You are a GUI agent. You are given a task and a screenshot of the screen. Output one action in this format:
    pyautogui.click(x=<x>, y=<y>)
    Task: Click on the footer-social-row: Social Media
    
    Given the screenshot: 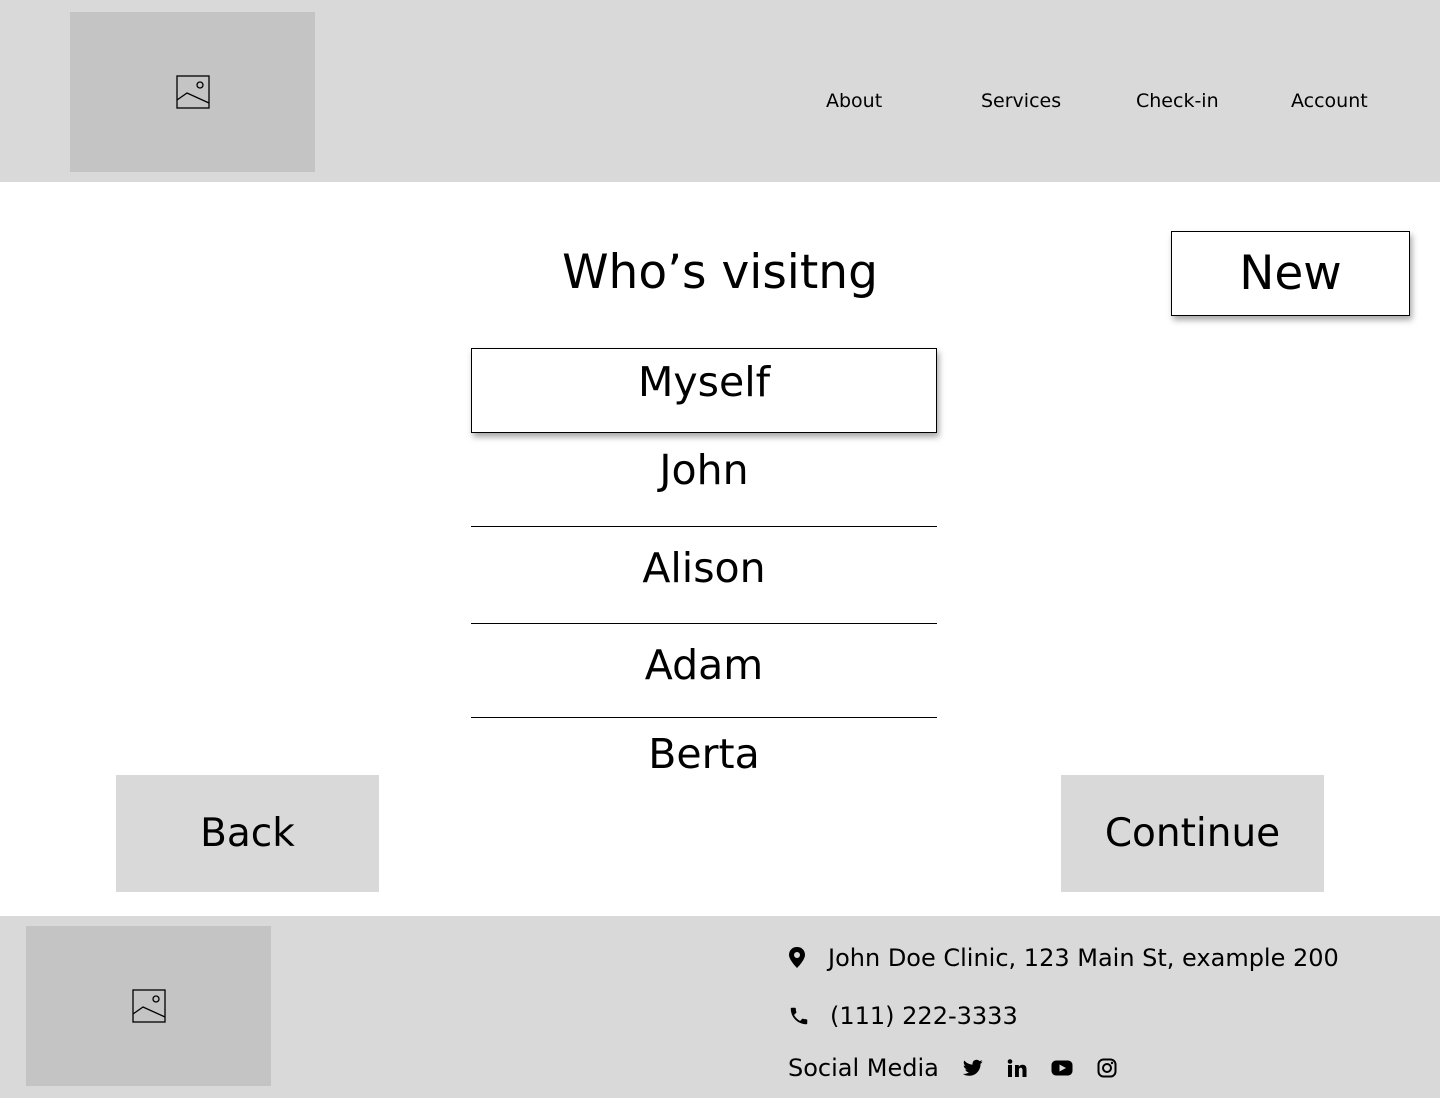 What is the action you would take?
    pyautogui.click(x=952, y=1068)
    